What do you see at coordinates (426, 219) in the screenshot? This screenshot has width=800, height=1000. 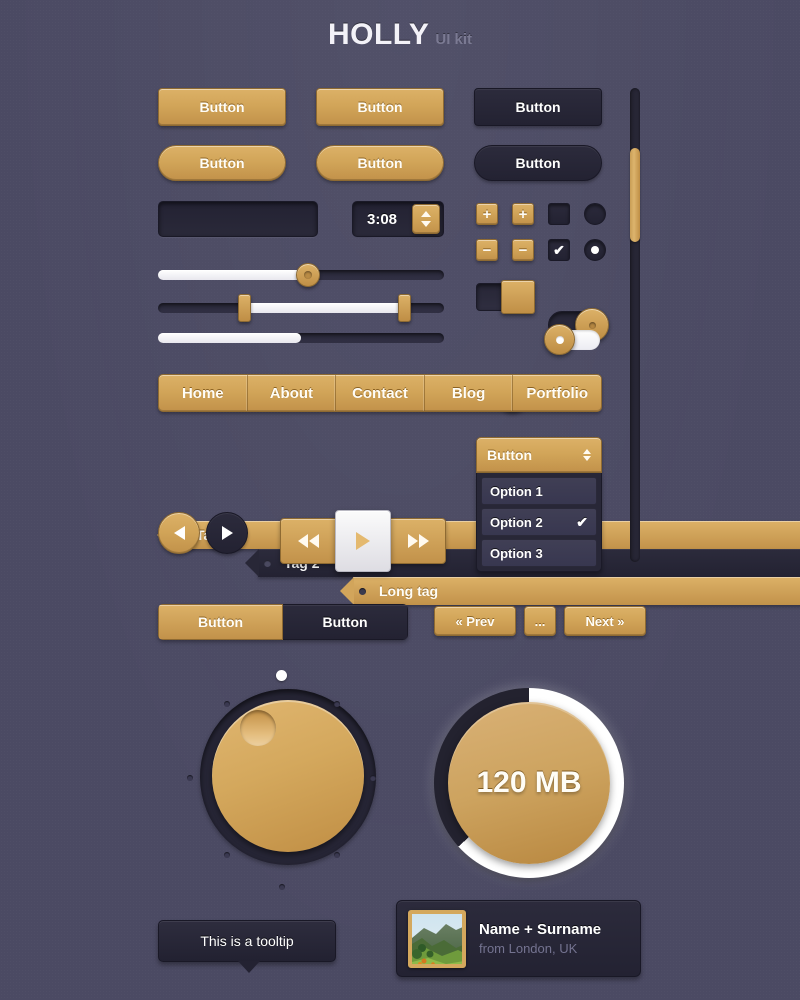 I see `stepper-buttons` at bounding box center [426, 219].